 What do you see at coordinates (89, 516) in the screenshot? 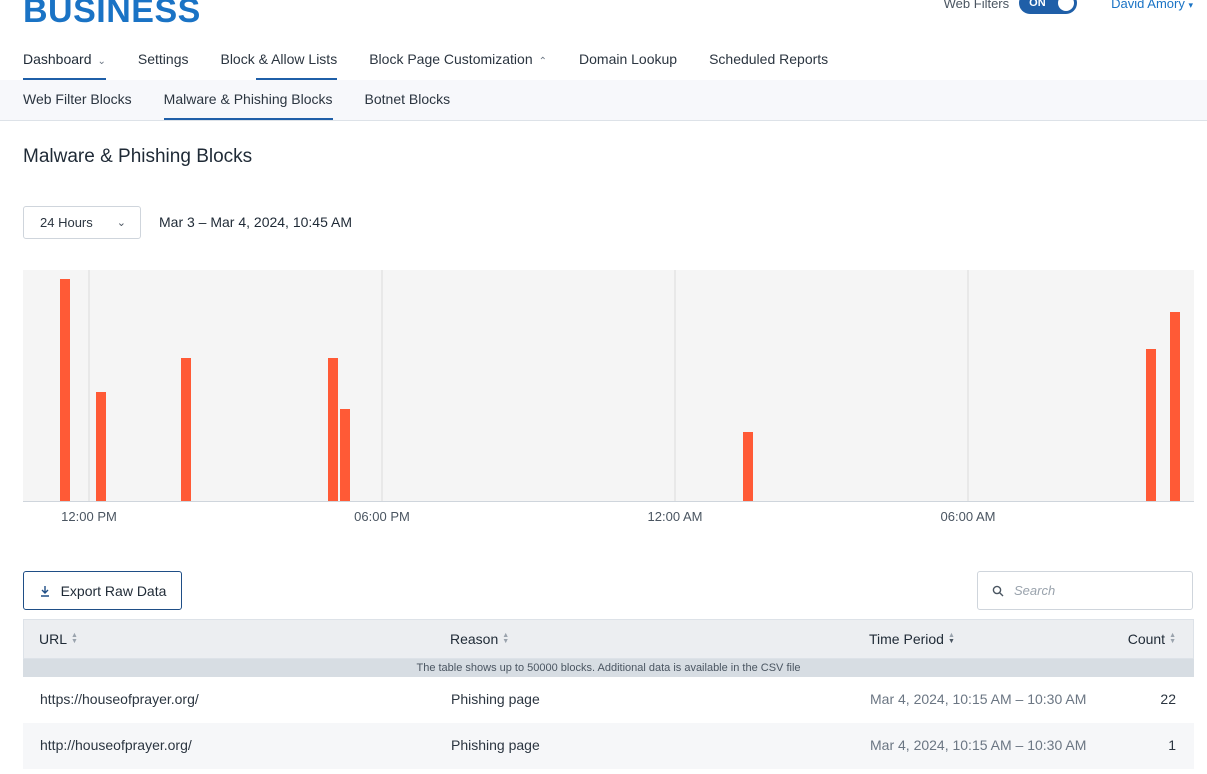
I see `x-tick-label: 12:00 PM` at bounding box center [89, 516].